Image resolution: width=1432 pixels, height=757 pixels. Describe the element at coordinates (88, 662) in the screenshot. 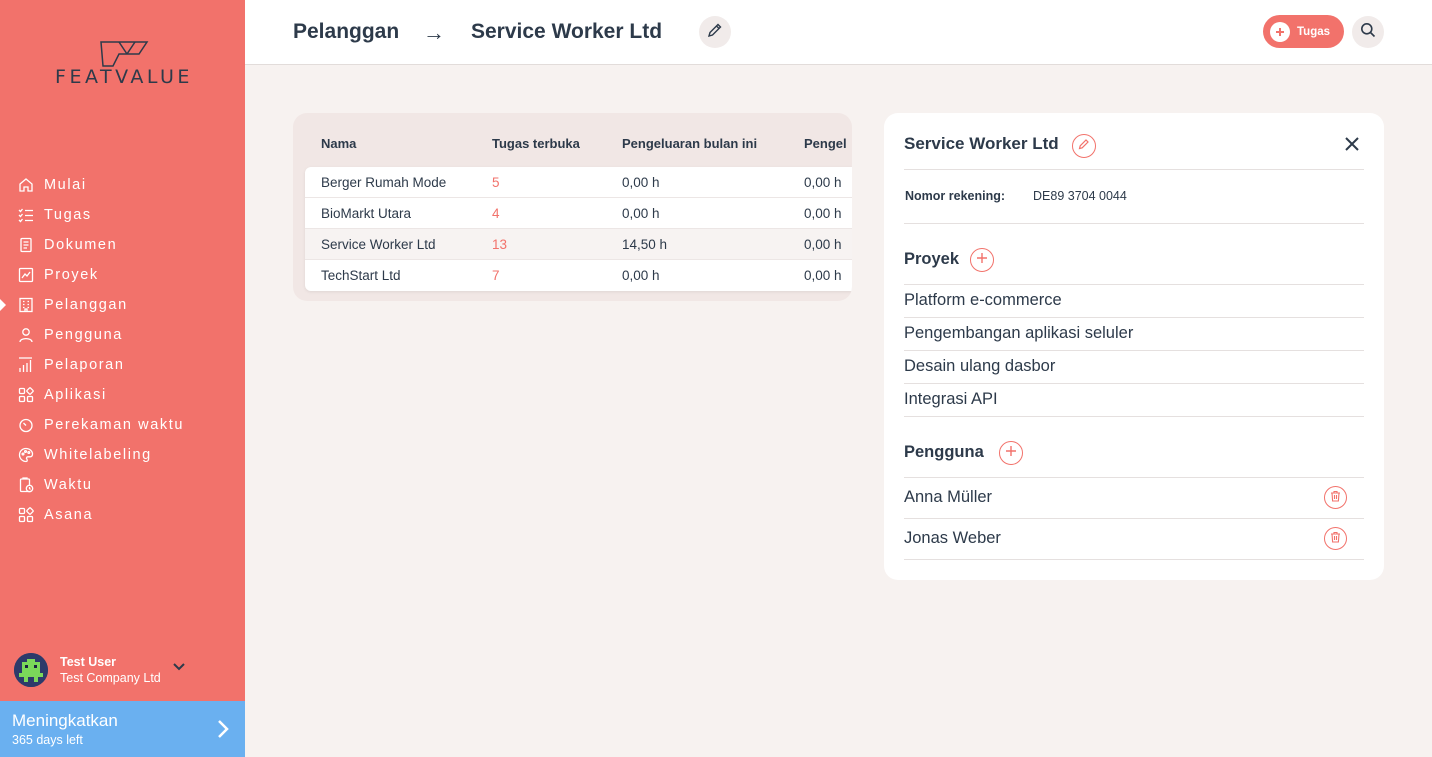

I see `user-name: Test User` at that location.